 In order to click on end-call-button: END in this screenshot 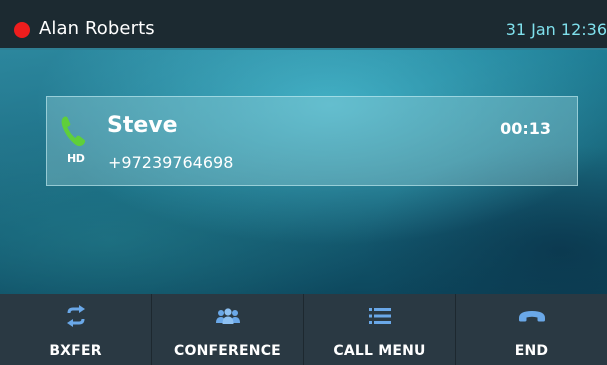, I will do `click(531, 329)`.